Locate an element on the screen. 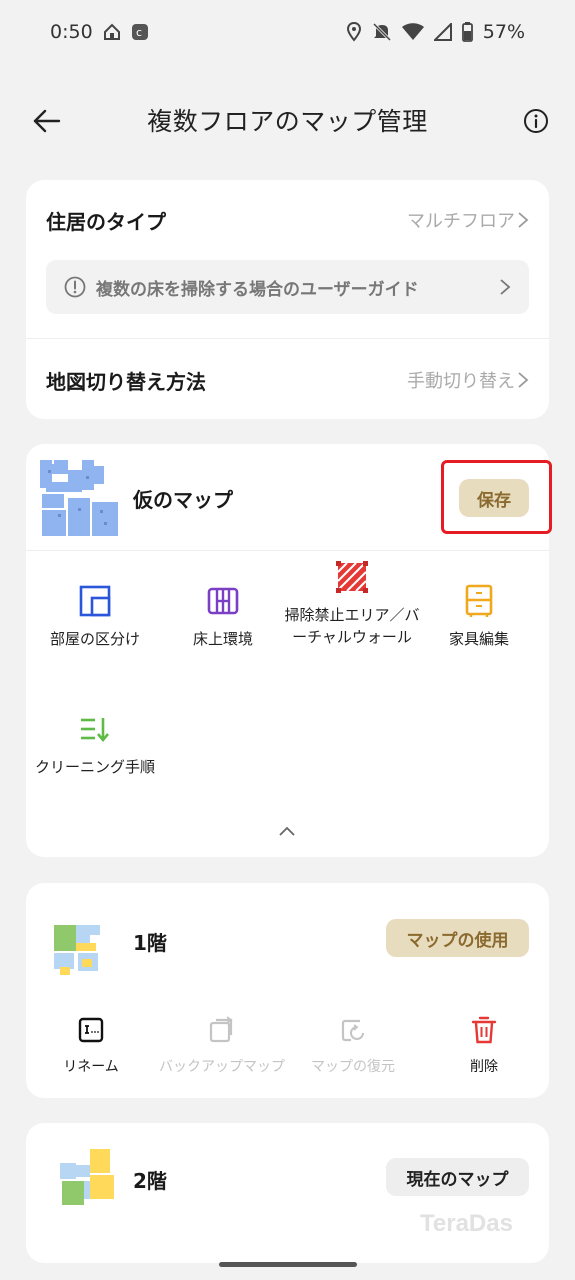  backup-map-icon is located at coordinates (221, 1029).